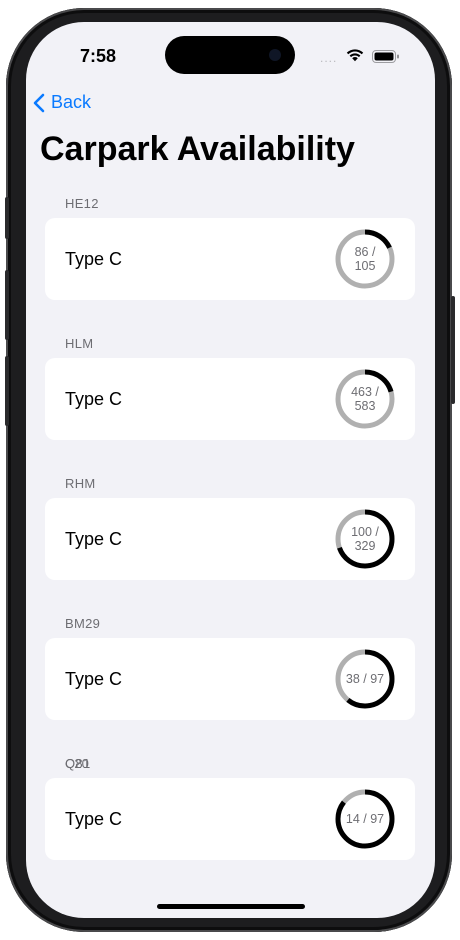 Image resolution: width=460 pixels, height=940 pixels. I want to click on page-title: Carpark Availability, so click(197, 149).